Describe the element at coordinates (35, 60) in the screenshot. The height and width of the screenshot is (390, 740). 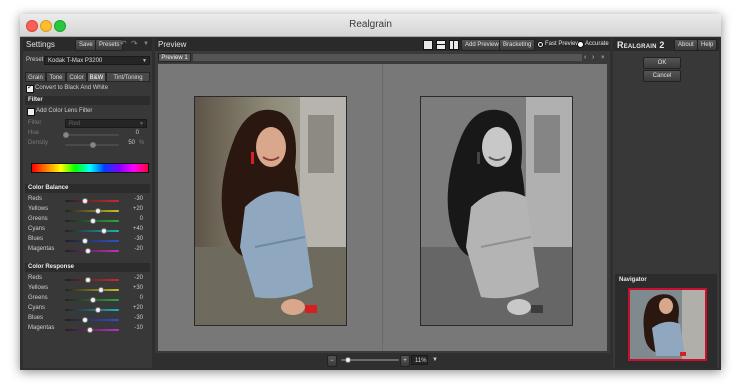
I see `preset-label: Preset` at that location.